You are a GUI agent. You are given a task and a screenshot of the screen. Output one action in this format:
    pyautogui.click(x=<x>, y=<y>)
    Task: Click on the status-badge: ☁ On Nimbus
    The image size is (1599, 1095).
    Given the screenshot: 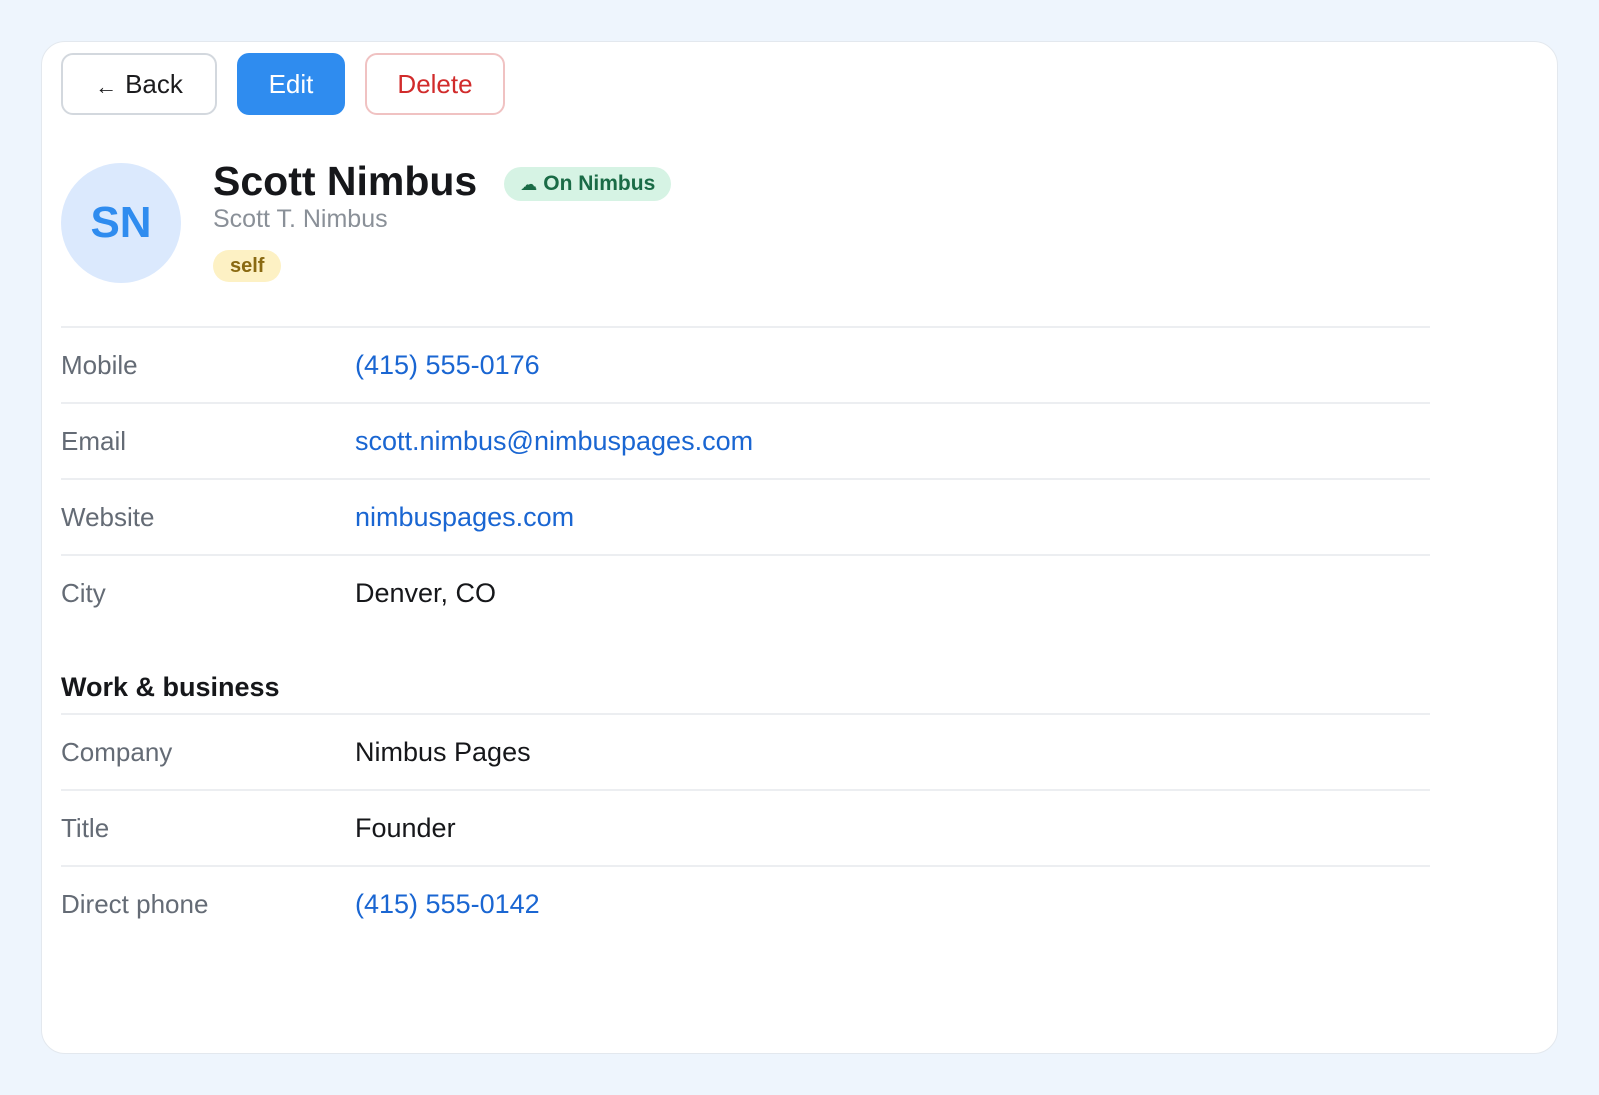 What is the action you would take?
    pyautogui.click(x=588, y=184)
    